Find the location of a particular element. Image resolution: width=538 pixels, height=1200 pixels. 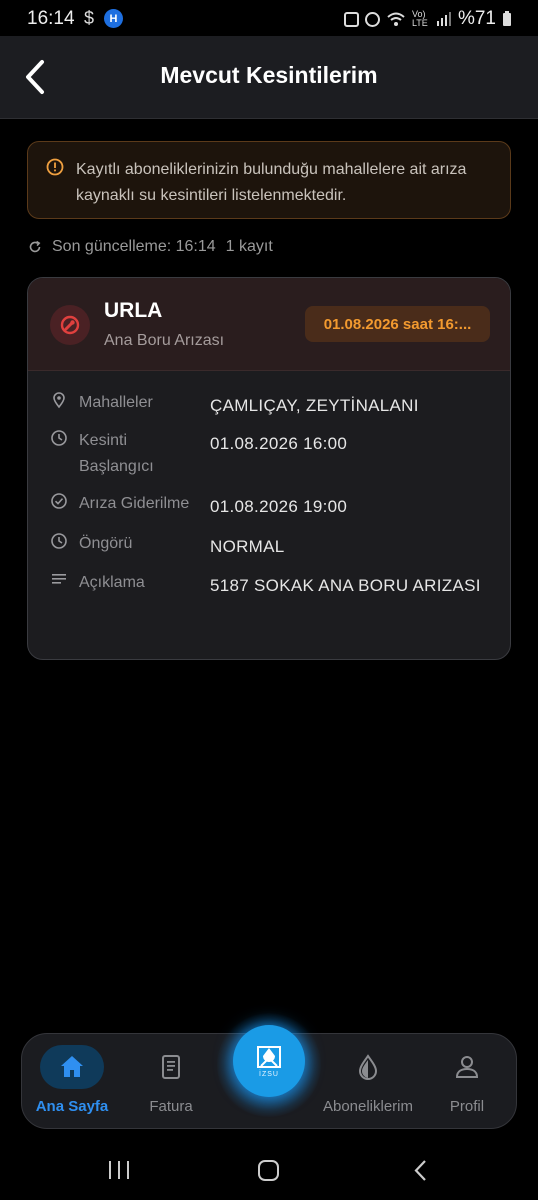

location-pin-icon is located at coordinates (59, 400).